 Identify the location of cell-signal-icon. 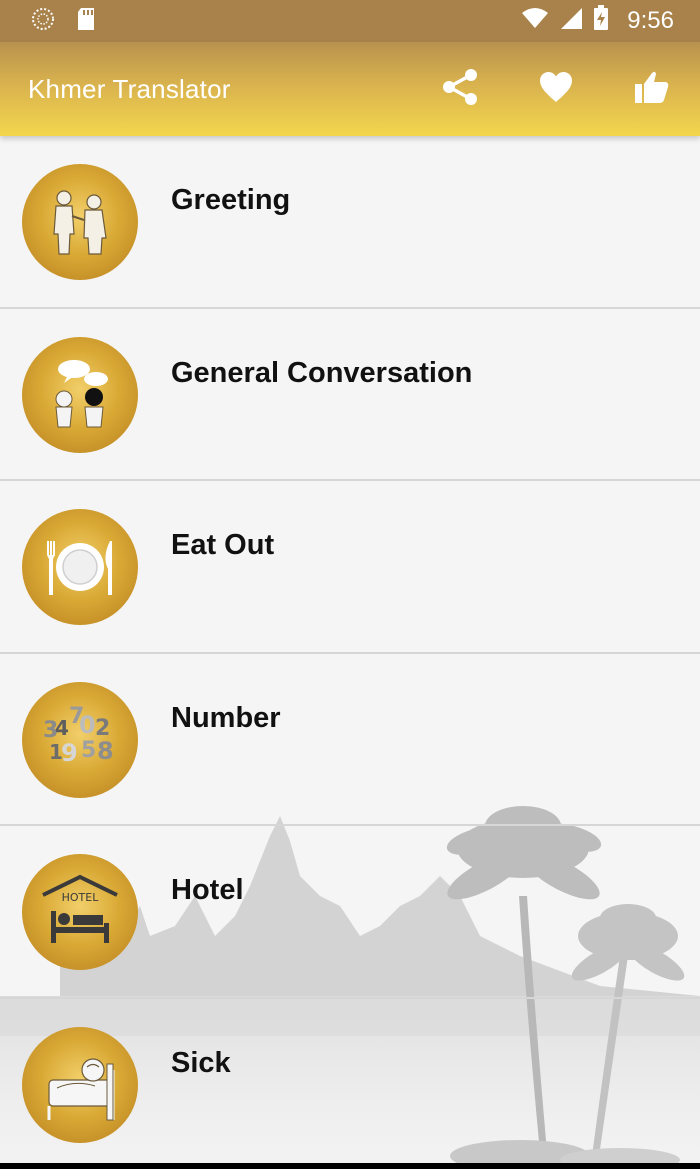
(571, 21).